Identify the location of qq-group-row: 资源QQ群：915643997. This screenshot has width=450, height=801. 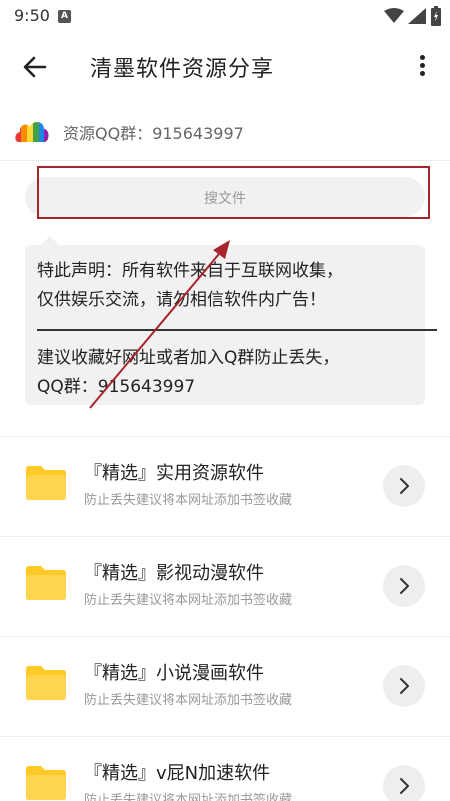
(225, 131).